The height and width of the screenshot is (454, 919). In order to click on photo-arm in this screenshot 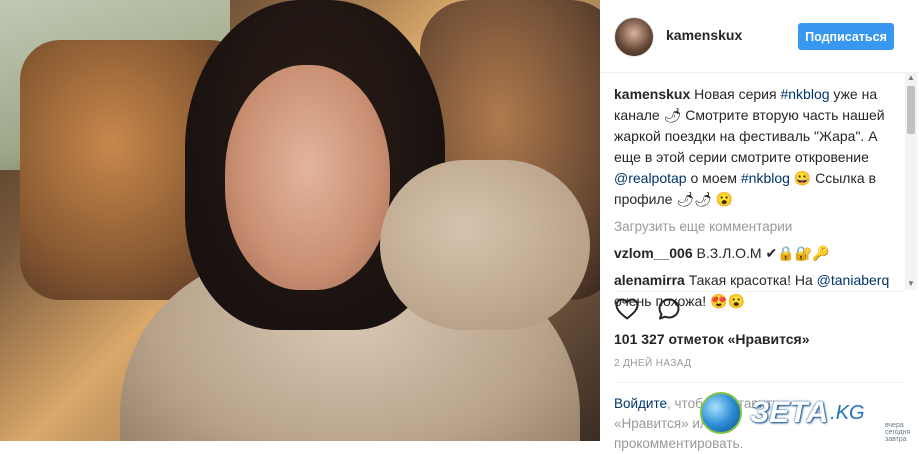, I will do `click(485, 245)`.